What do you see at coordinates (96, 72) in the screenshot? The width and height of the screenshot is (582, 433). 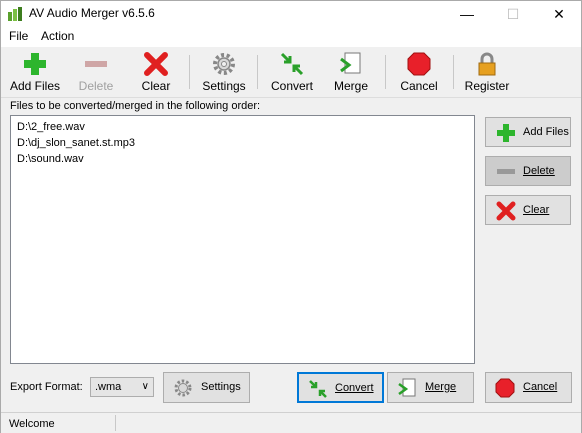 I see `toolbar-delete-button: Delete` at bounding box center [96, 72].